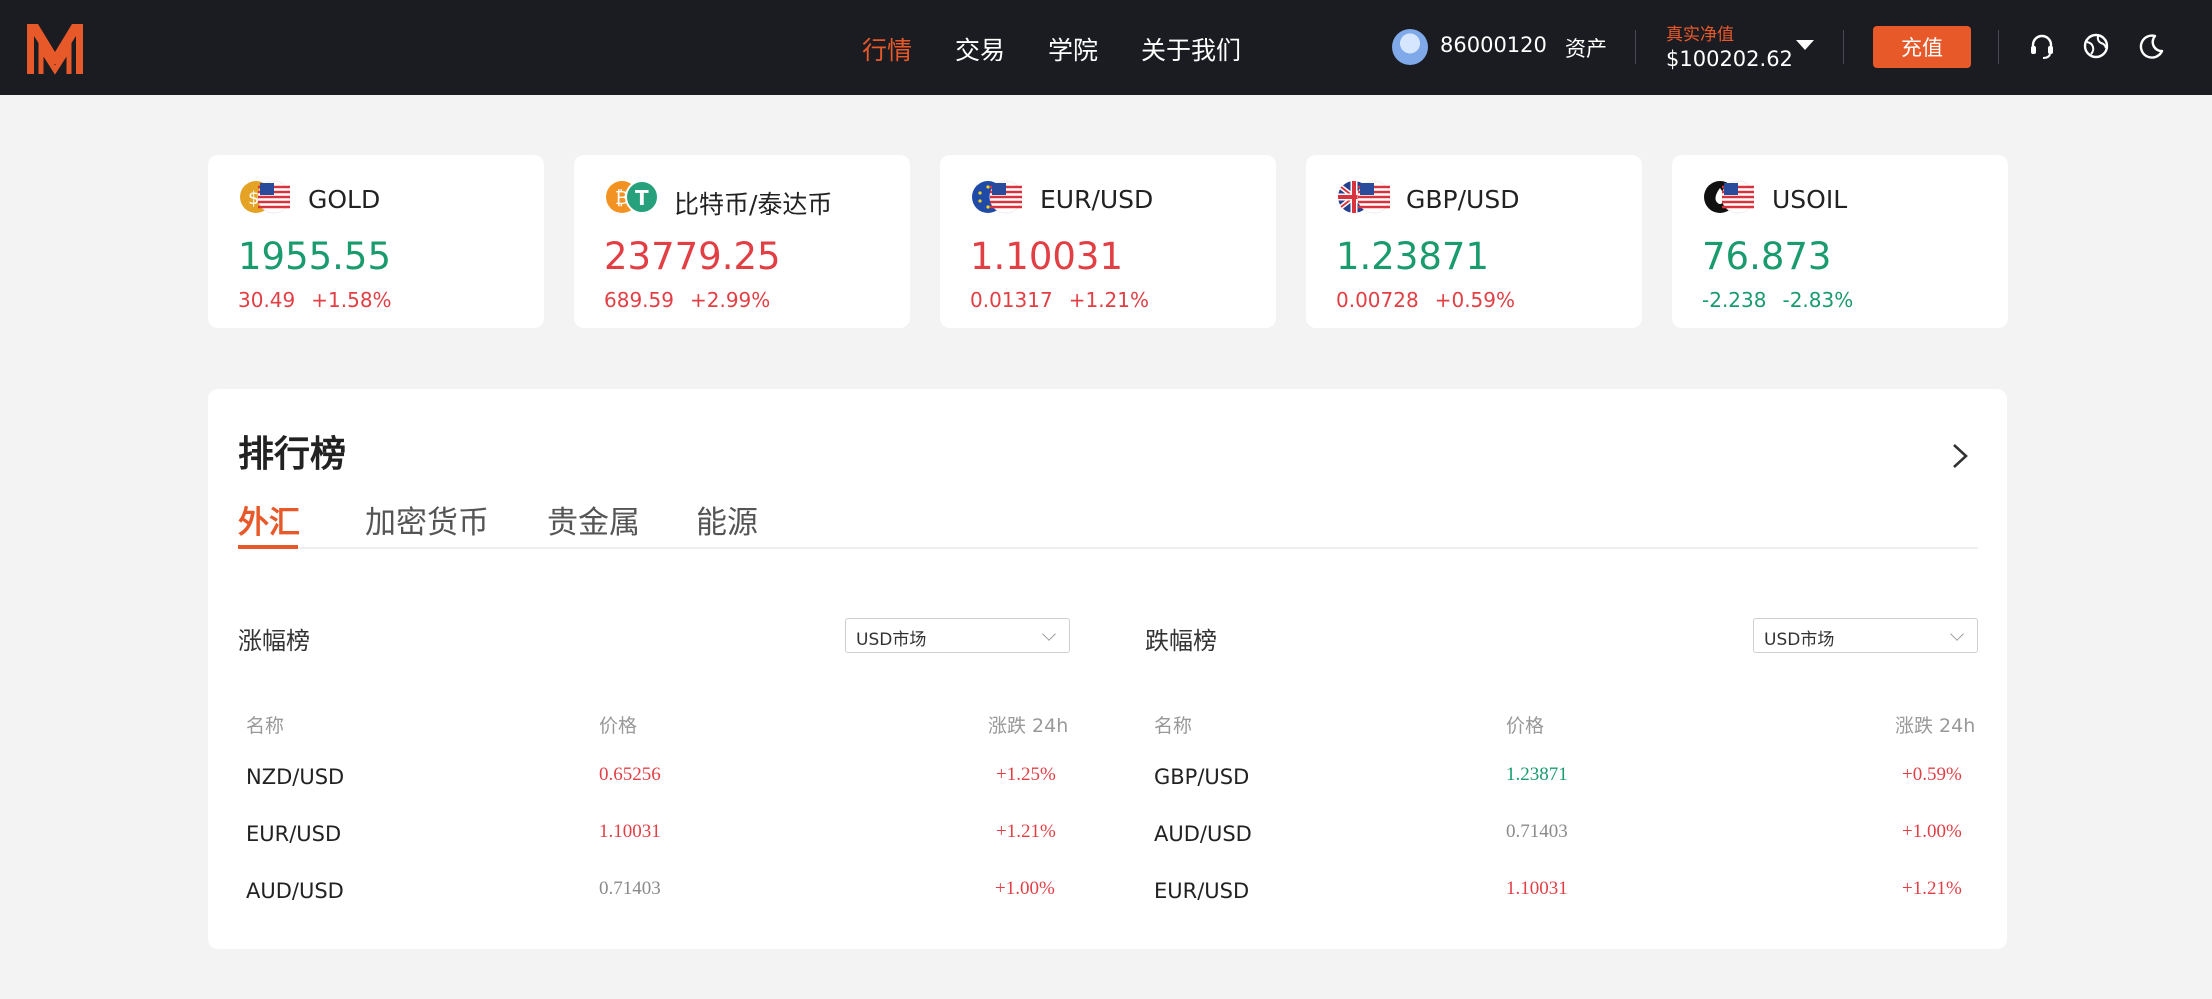 This screenshot has height=999, width=2212. I want to click on ticker-price: 1955.55, so click(315, 256).